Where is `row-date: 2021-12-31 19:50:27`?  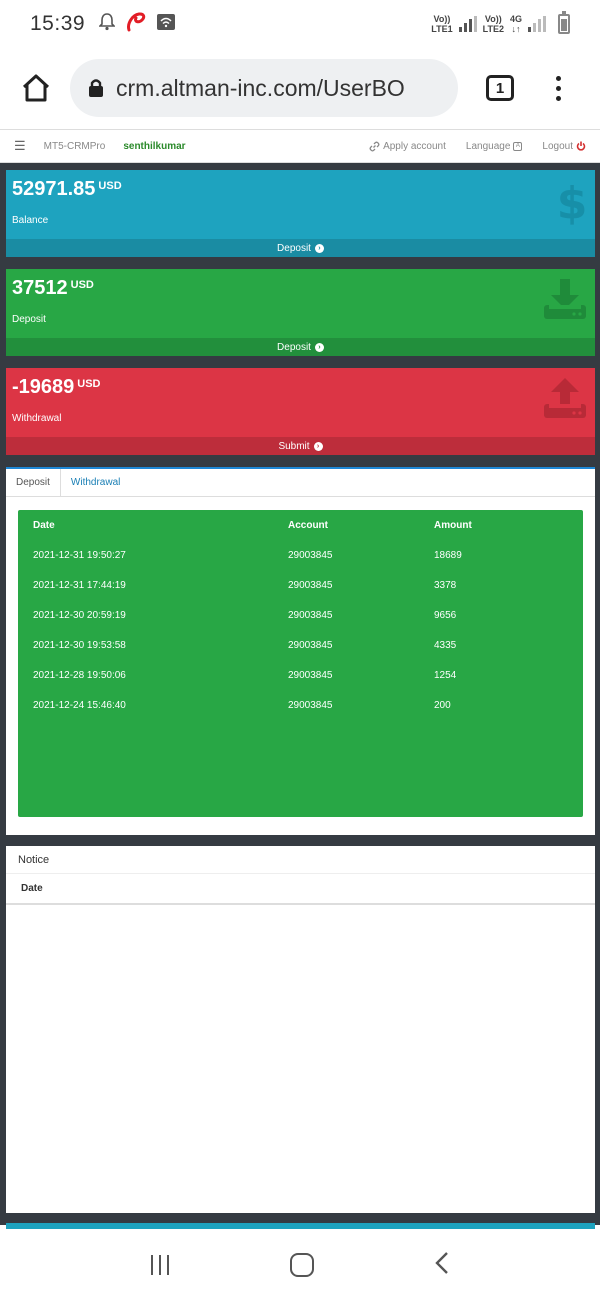
row-date: 2021-12-31 19:50:27 is located at coordinates (79, 555).